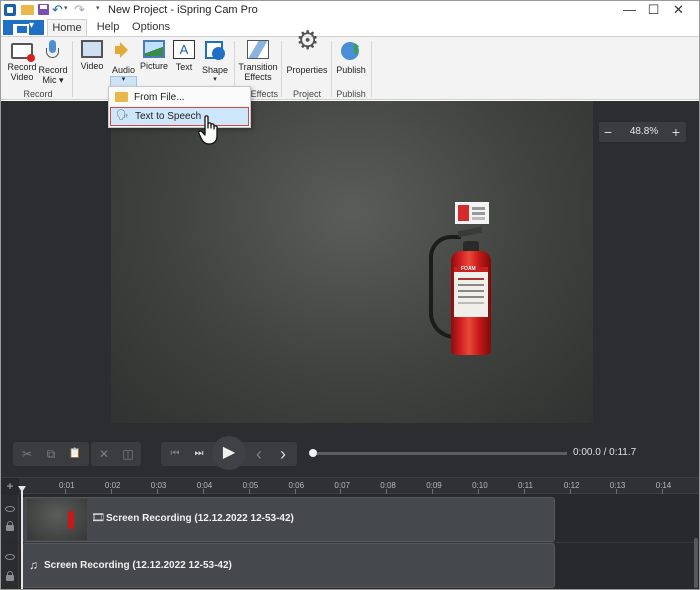  What do you see at coordinates (153, 66) in the screenshot?
I see `picture-label: Picture` at bounding box center [153, 66].